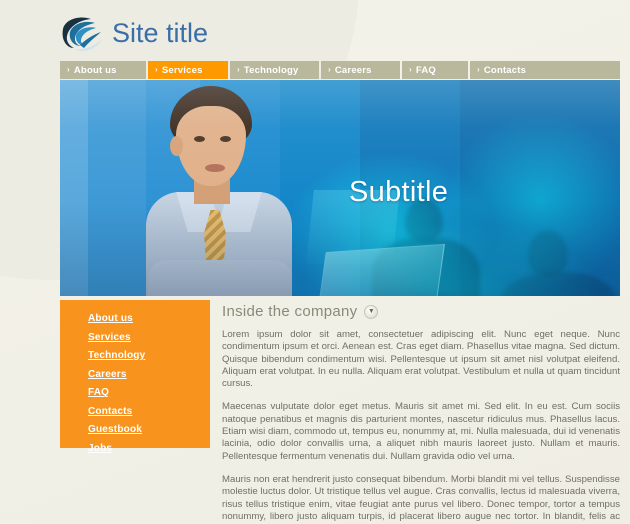 Image resolution: width=630 pixels, height=524 pixels. I want to click on nav-label: FAQ, so click(426, 70).